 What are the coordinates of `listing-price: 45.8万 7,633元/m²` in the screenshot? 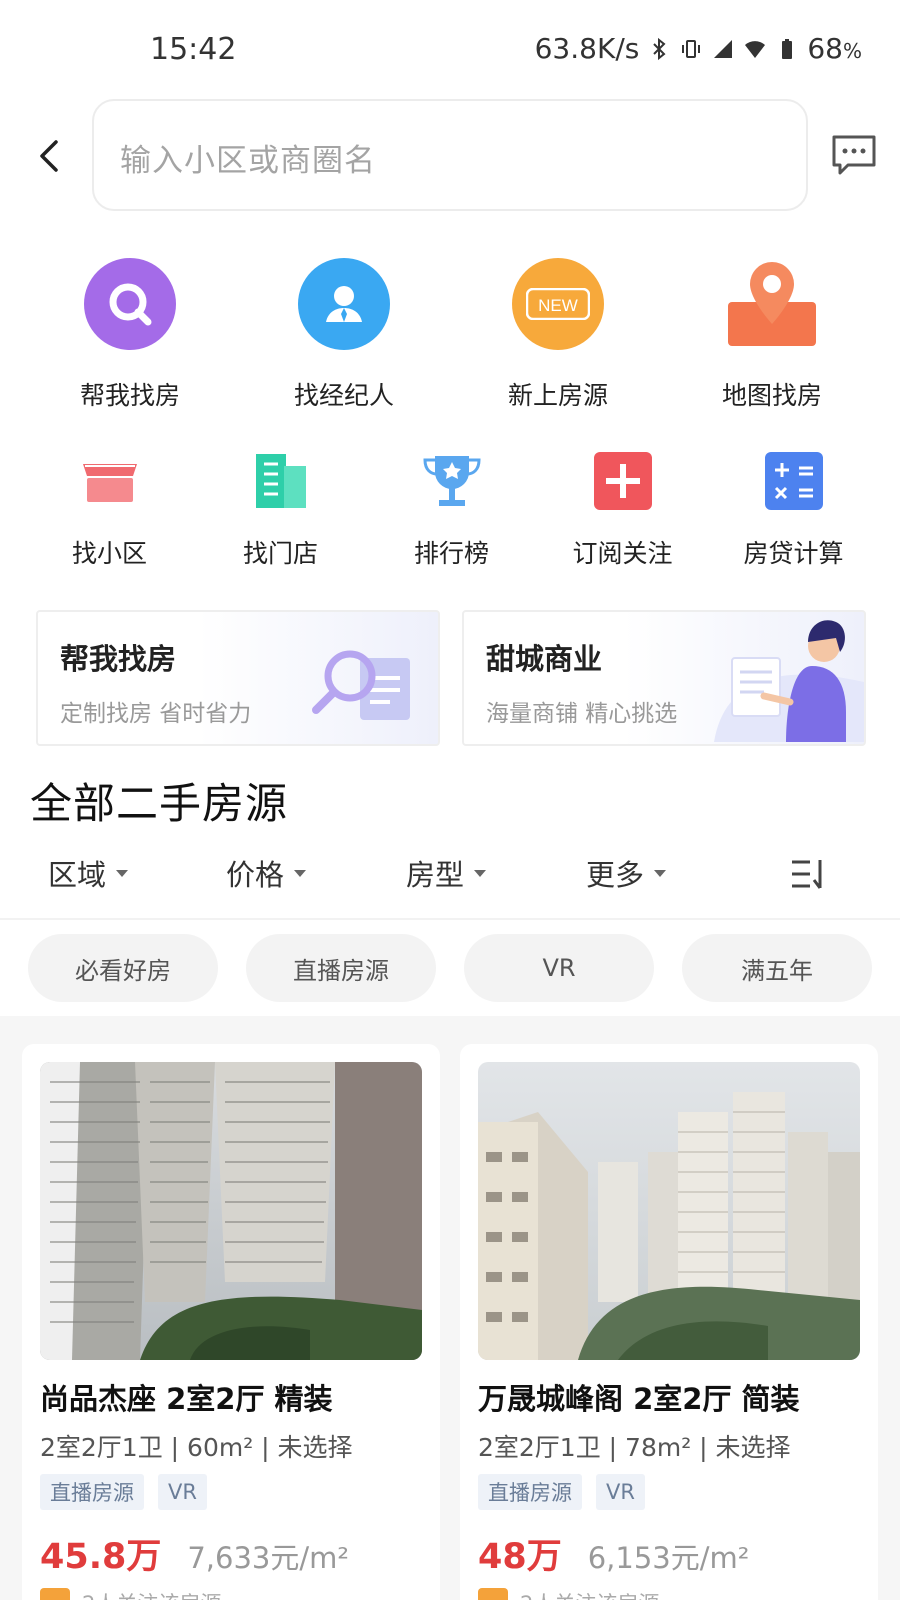 It's located at (194, 1553).